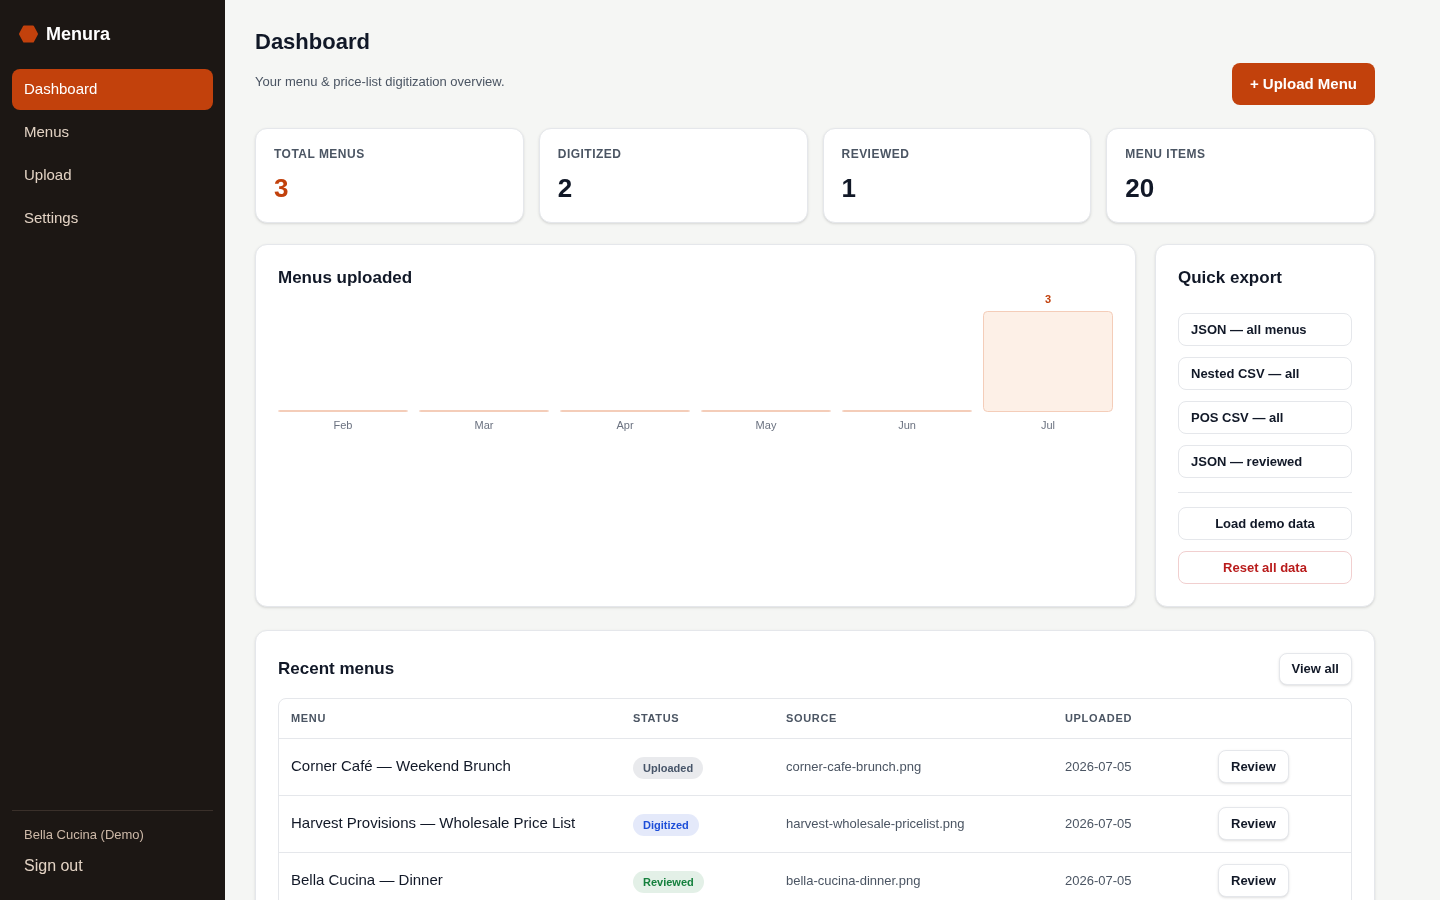  What do you see at coordinates (668, 767) in the screenshot?
I see `status-badge: Uploaded` at bounding box center [668, 767].